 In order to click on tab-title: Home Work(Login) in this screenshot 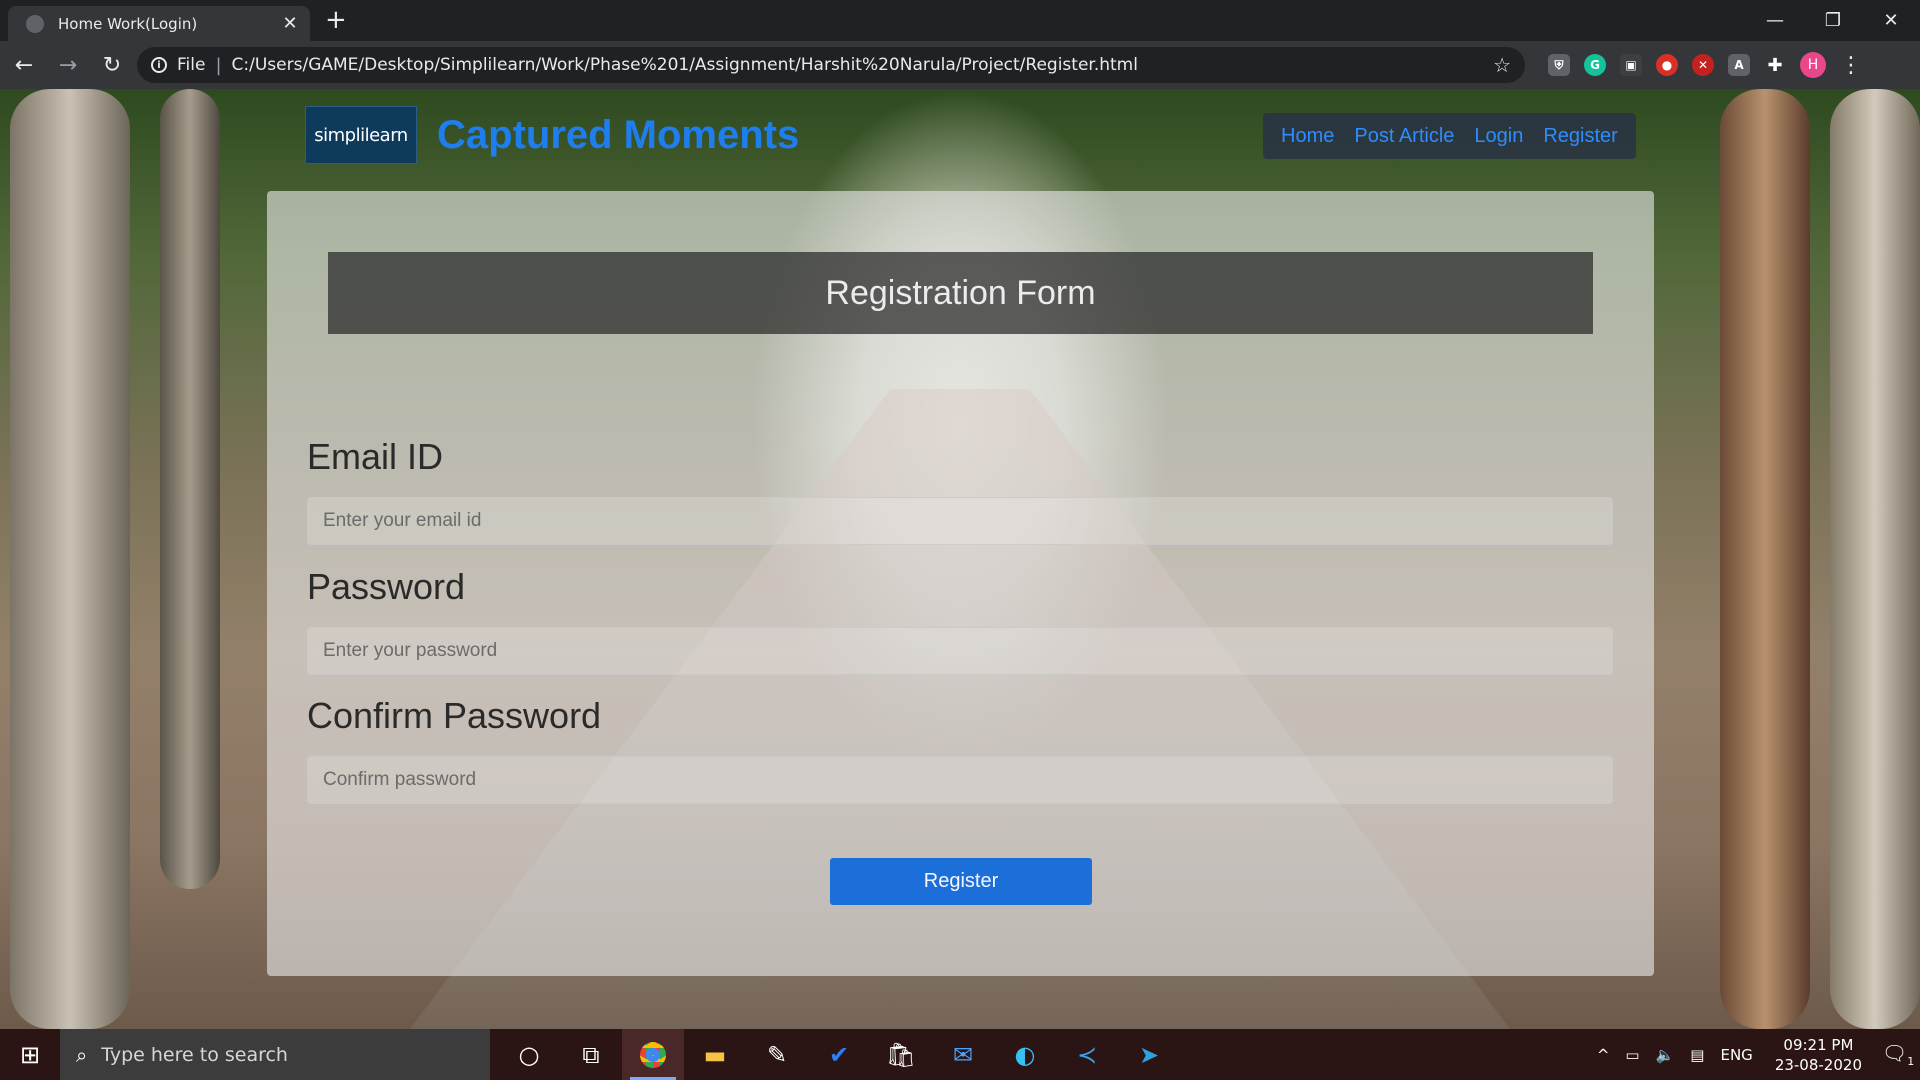, I will do `click(128, 23)`.